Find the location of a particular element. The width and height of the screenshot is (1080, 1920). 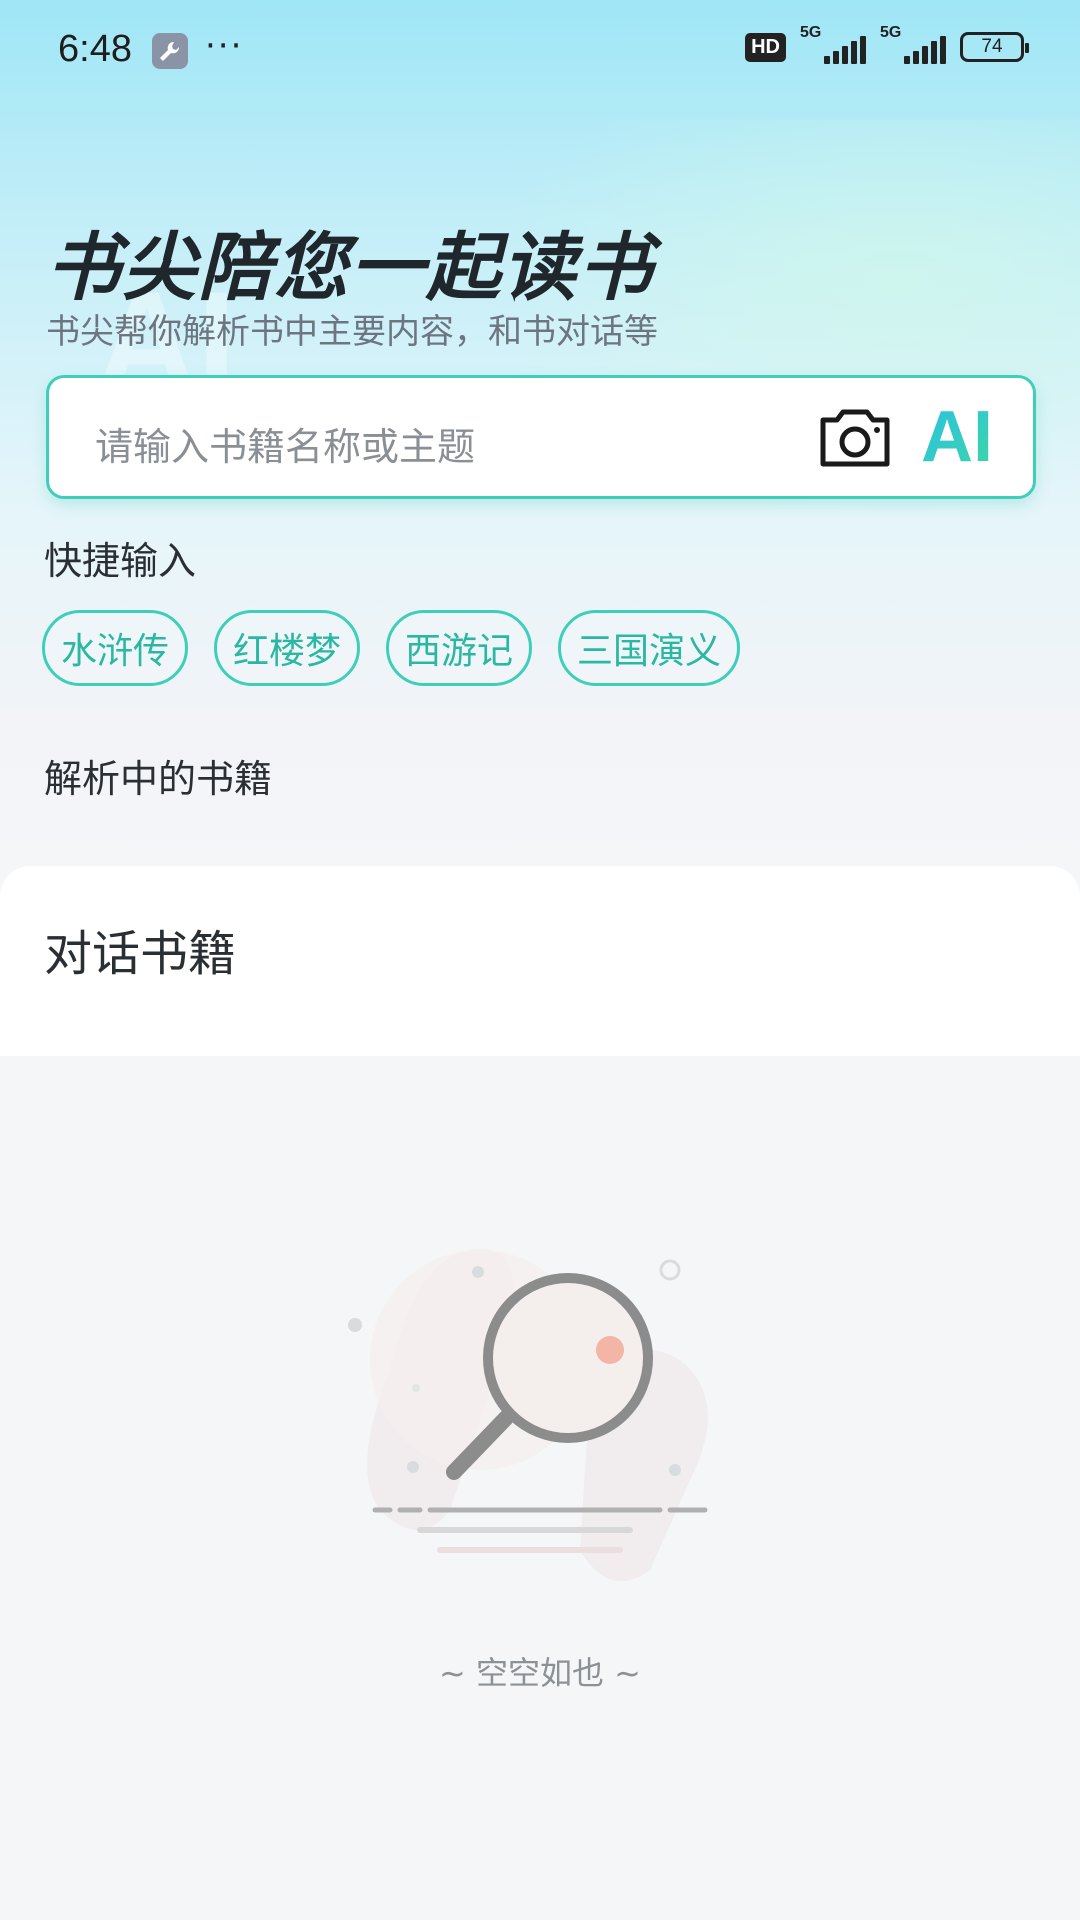

chip-honglou: 红楼梦 is located at coordinates (287, 648).